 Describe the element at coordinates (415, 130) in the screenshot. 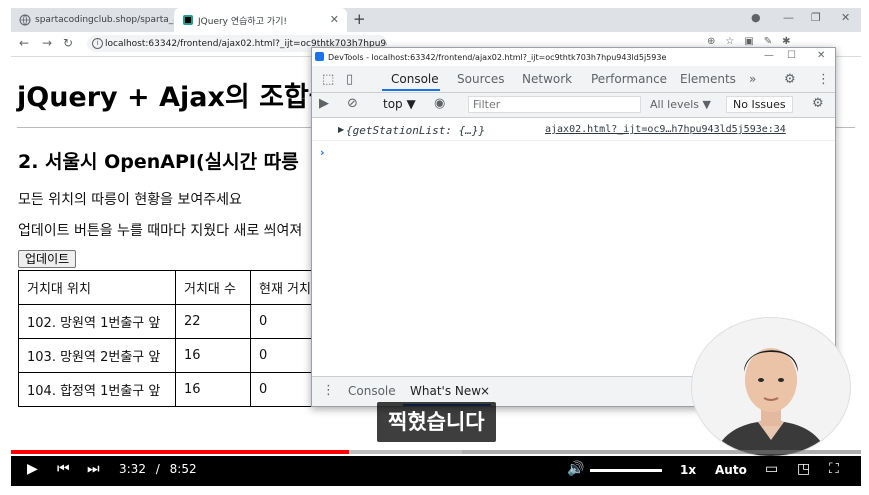

I see `log-object: {getStationList: {…}}` at that location.